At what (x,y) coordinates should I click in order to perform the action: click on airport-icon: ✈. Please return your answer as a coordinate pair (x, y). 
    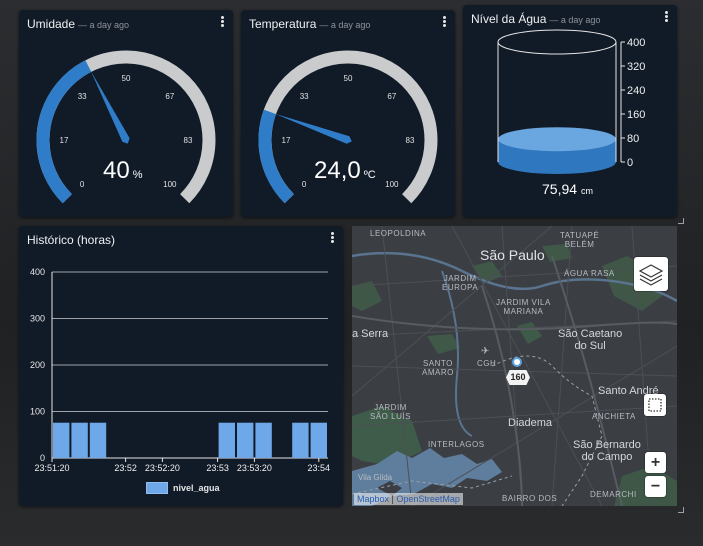
    Looking at the image, I should click on (485, 351).